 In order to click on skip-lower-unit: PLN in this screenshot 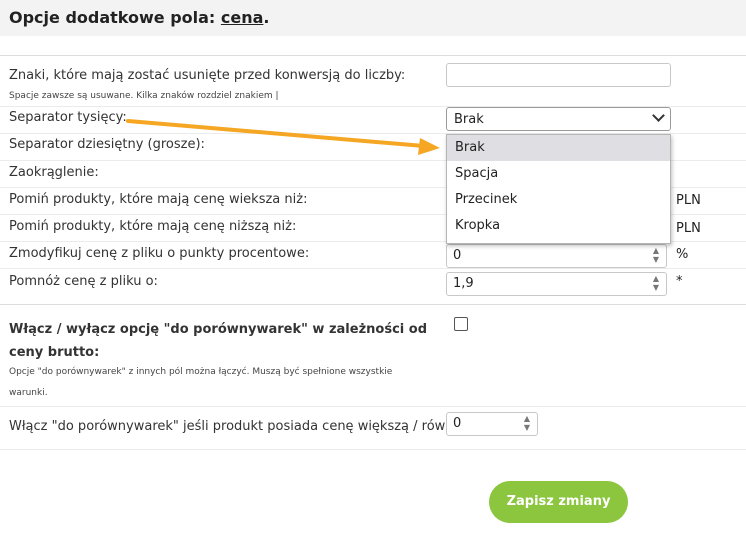, I will do `click(688, 228)`.